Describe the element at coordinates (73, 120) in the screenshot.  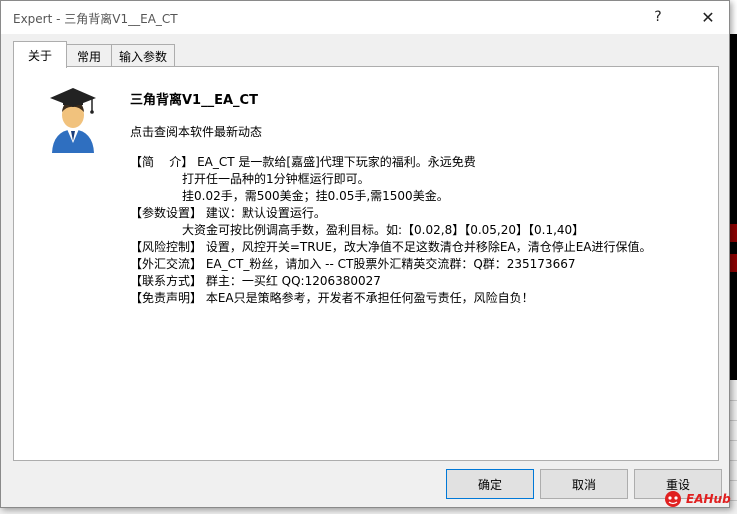
I see `graduate-user-icon` at that location.